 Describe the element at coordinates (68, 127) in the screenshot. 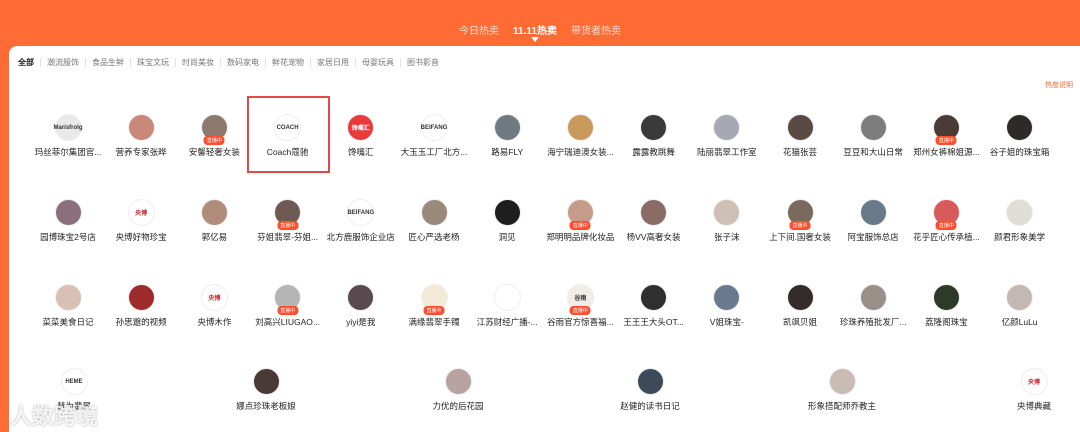

I see `avatar: Marisfrolg` at that location.